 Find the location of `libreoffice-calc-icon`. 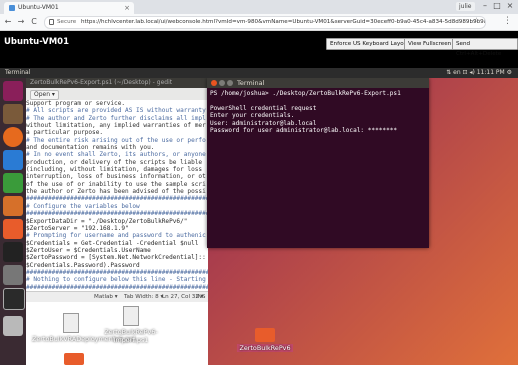

libreoffice-calc-icon is located at coordinates (13, 183).